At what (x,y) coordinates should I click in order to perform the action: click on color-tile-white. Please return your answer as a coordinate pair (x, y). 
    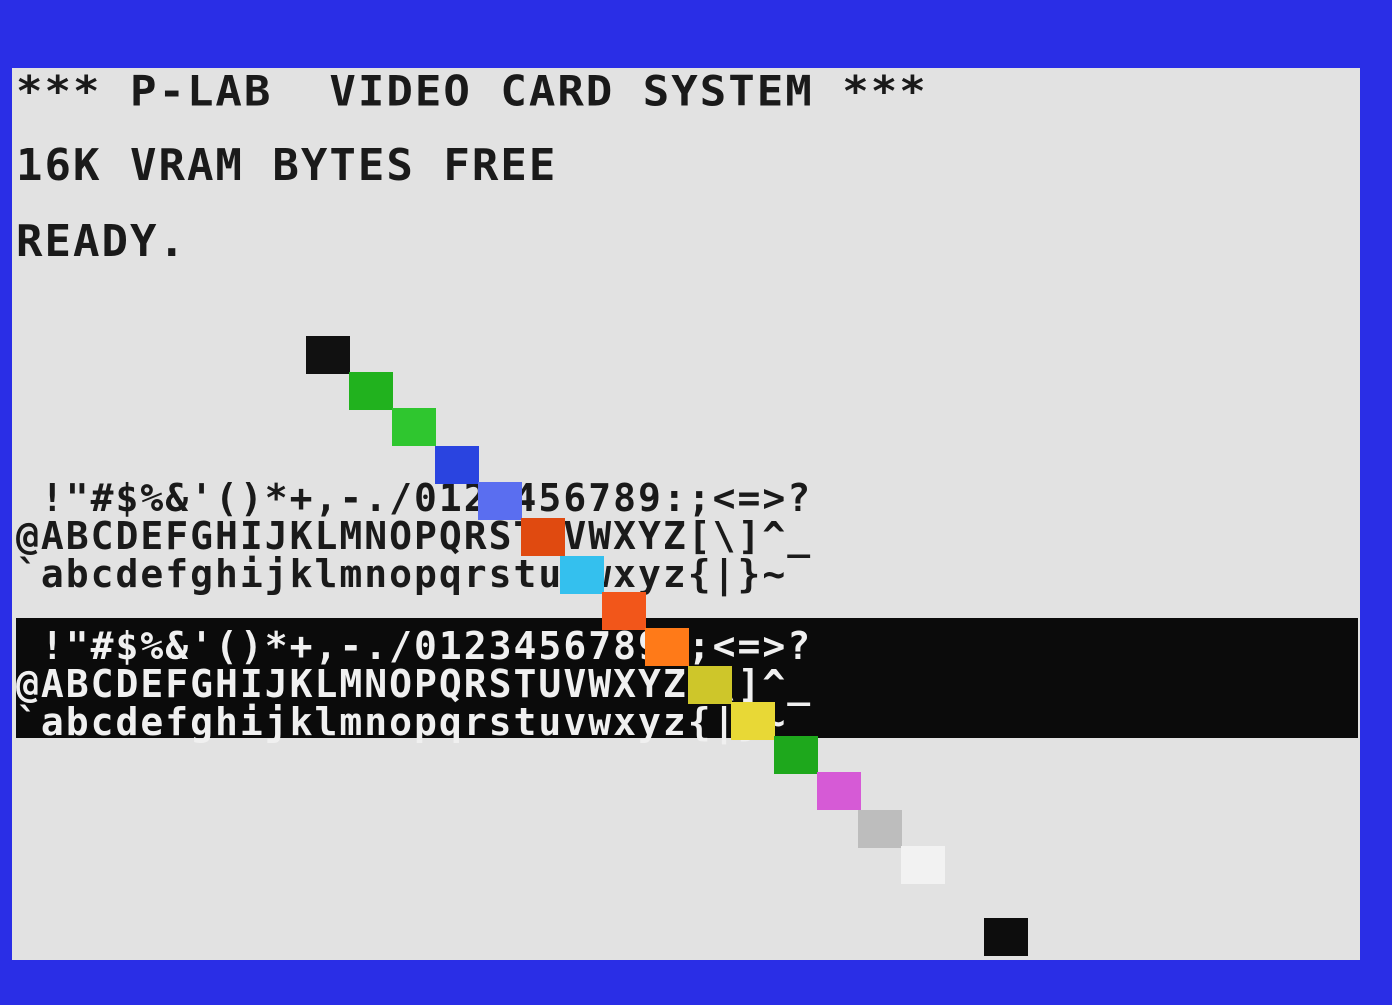
    Looking at the image, I should click on (923, 865).